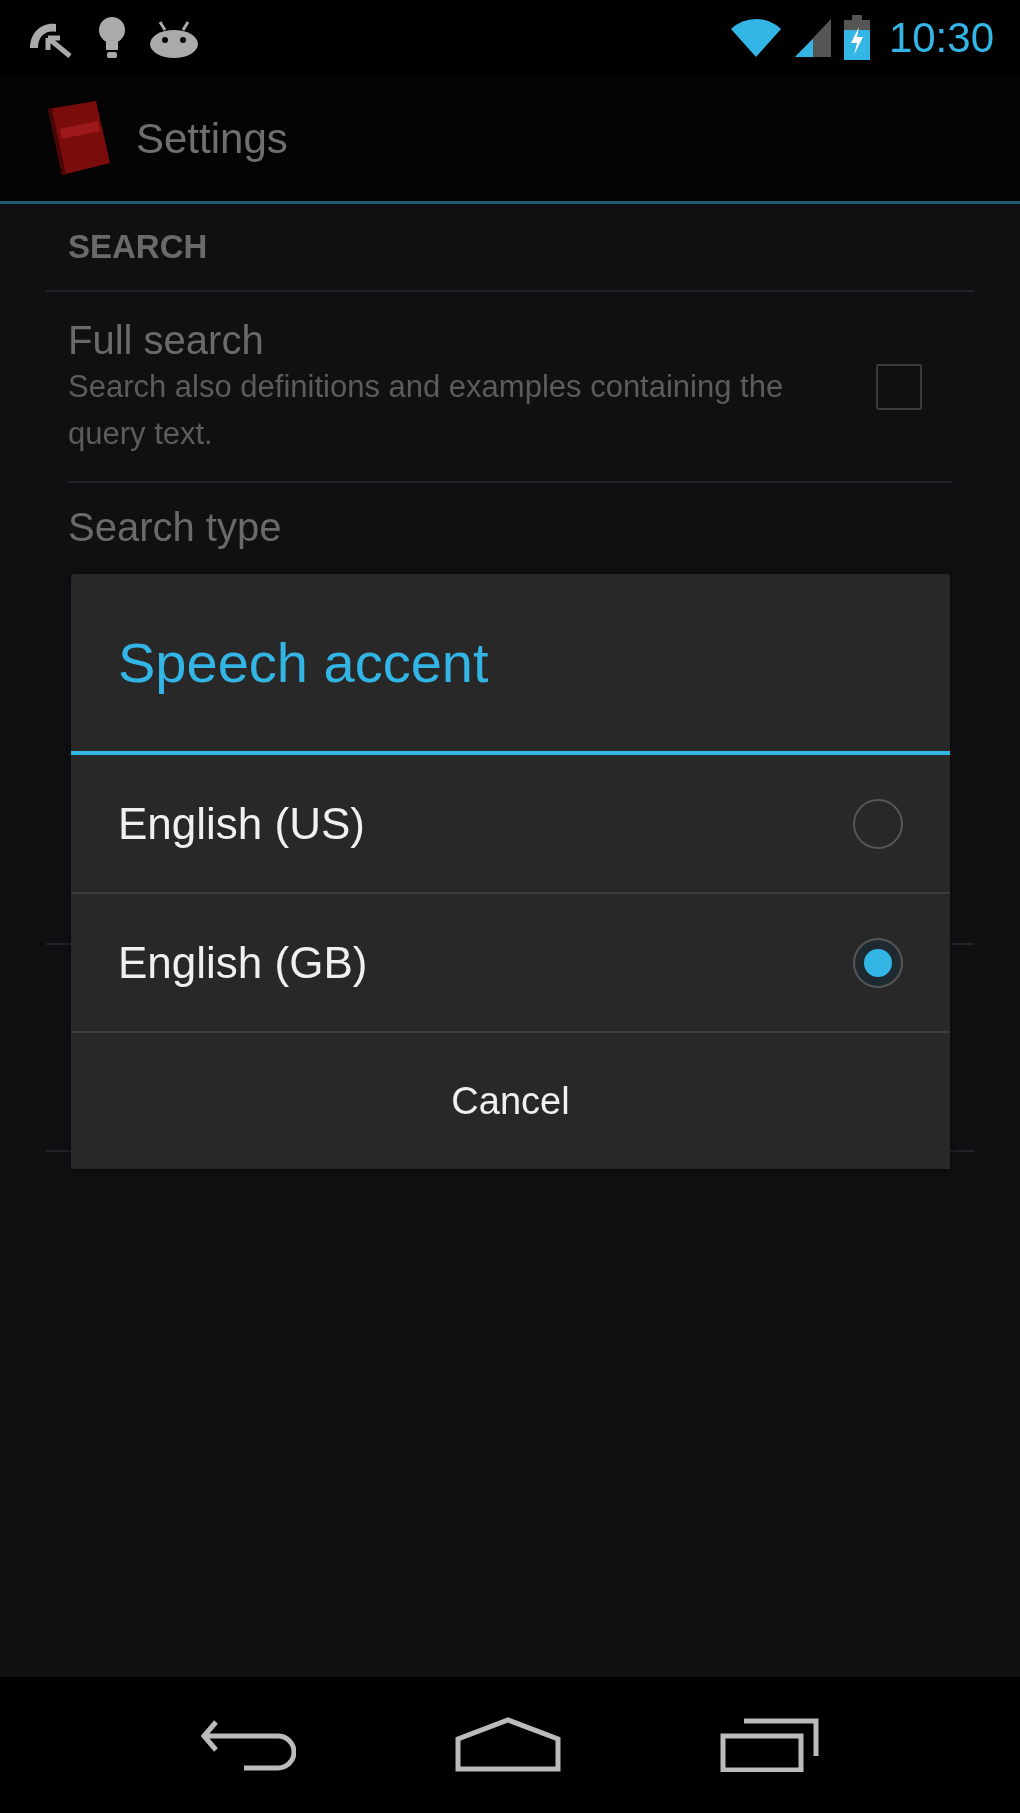 The width and height of the screenshot is (1020, 1813). I want to click on recent-apps-icon, so click(770, 1745).